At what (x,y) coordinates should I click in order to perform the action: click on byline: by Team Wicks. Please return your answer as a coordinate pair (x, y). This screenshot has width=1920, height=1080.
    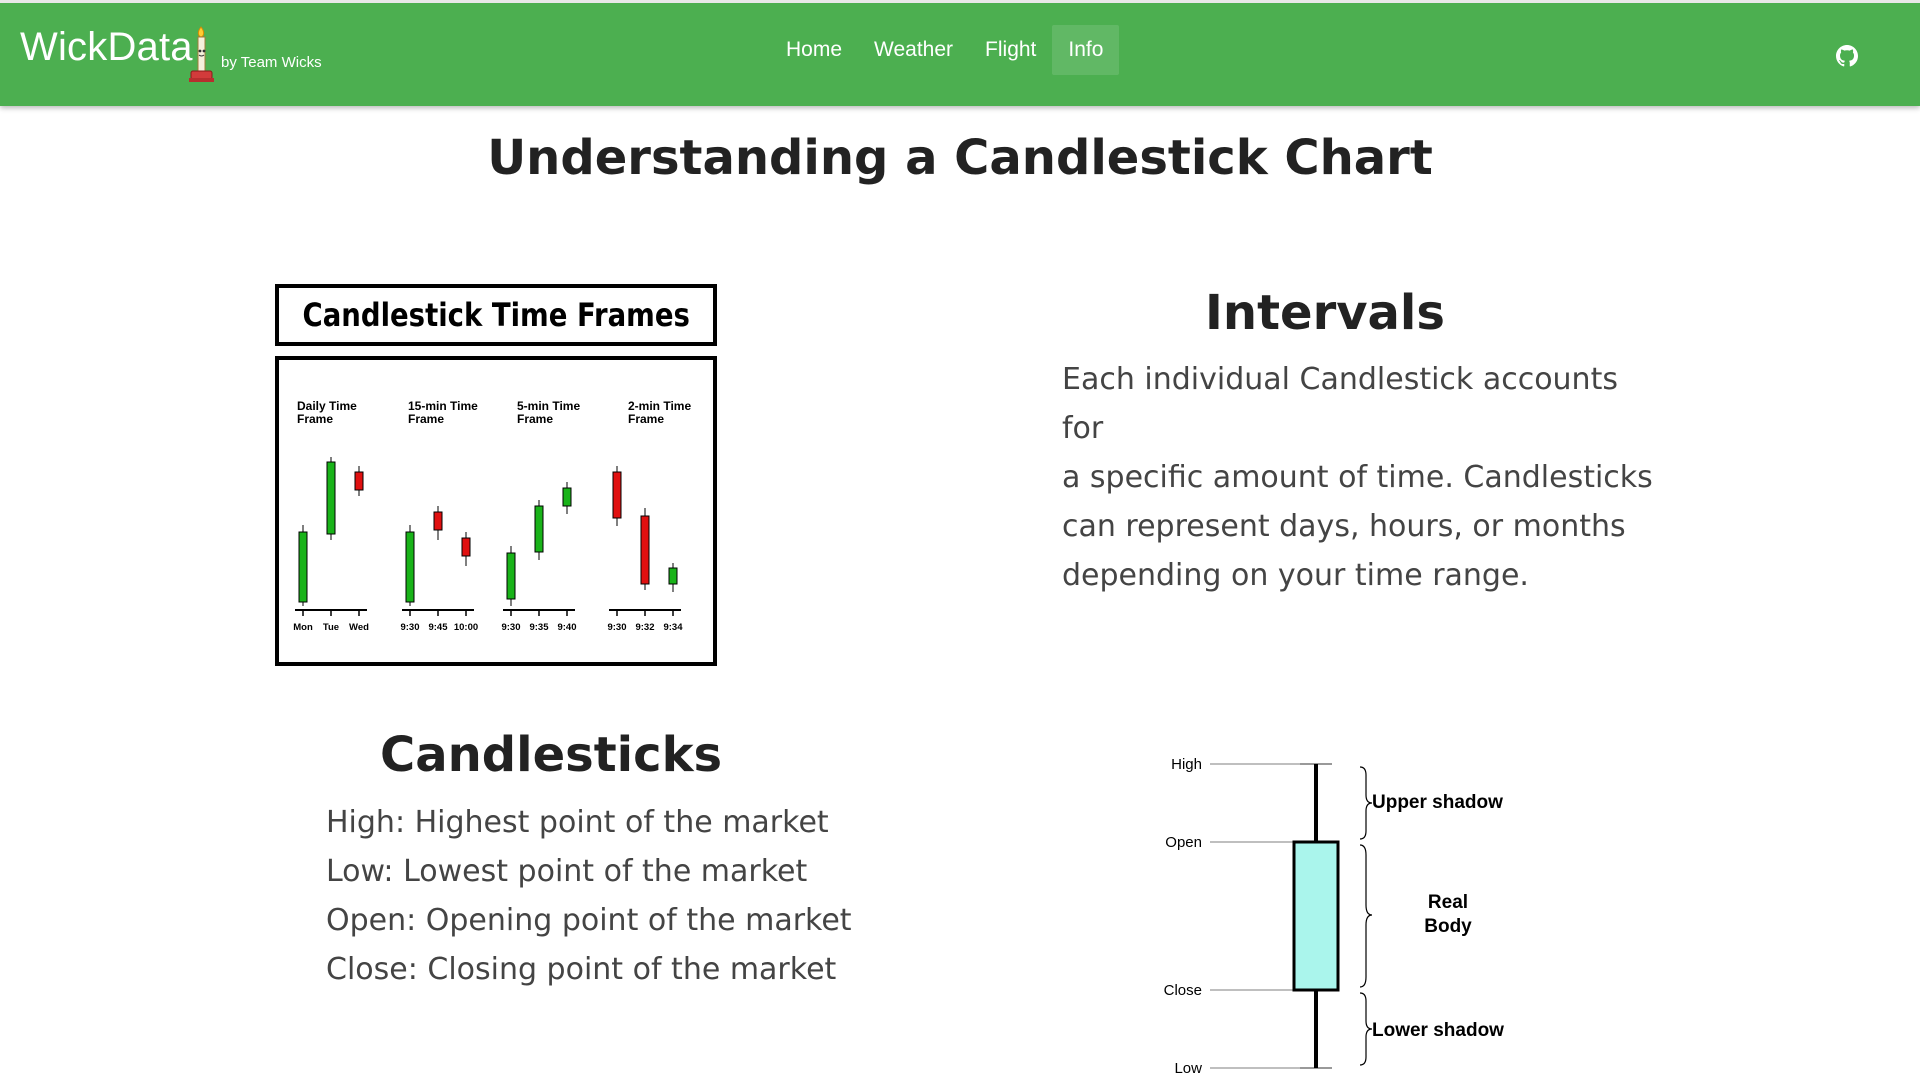
    Looking at the image, I should click on (271, 62).